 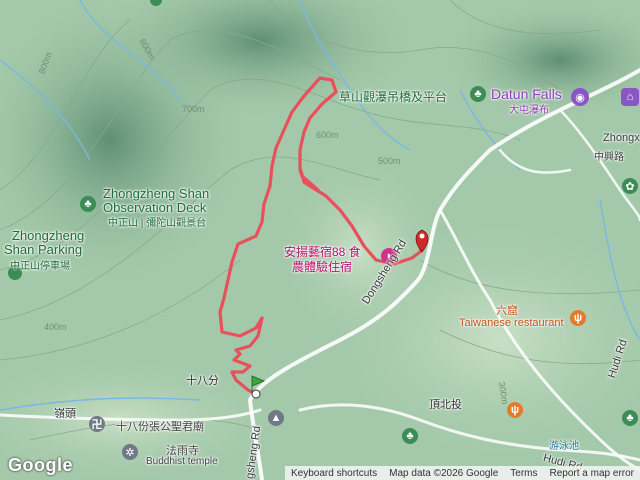 I want to click on shrine-icon-glyph: ⌂, so click(x=630, y=97).